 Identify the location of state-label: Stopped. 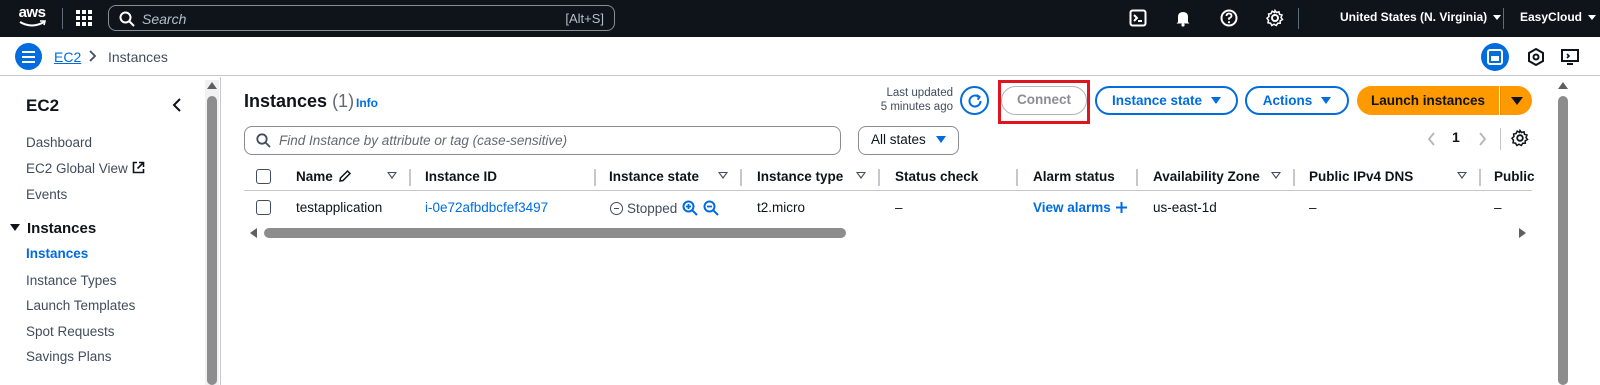
(652, 208).